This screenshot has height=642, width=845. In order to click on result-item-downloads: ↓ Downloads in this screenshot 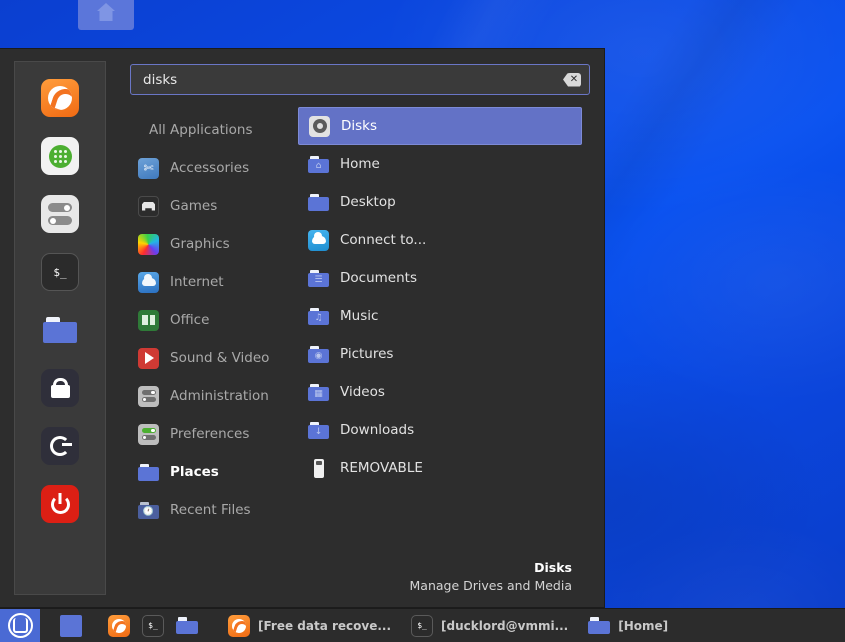, I will do `click(440, 430)`.